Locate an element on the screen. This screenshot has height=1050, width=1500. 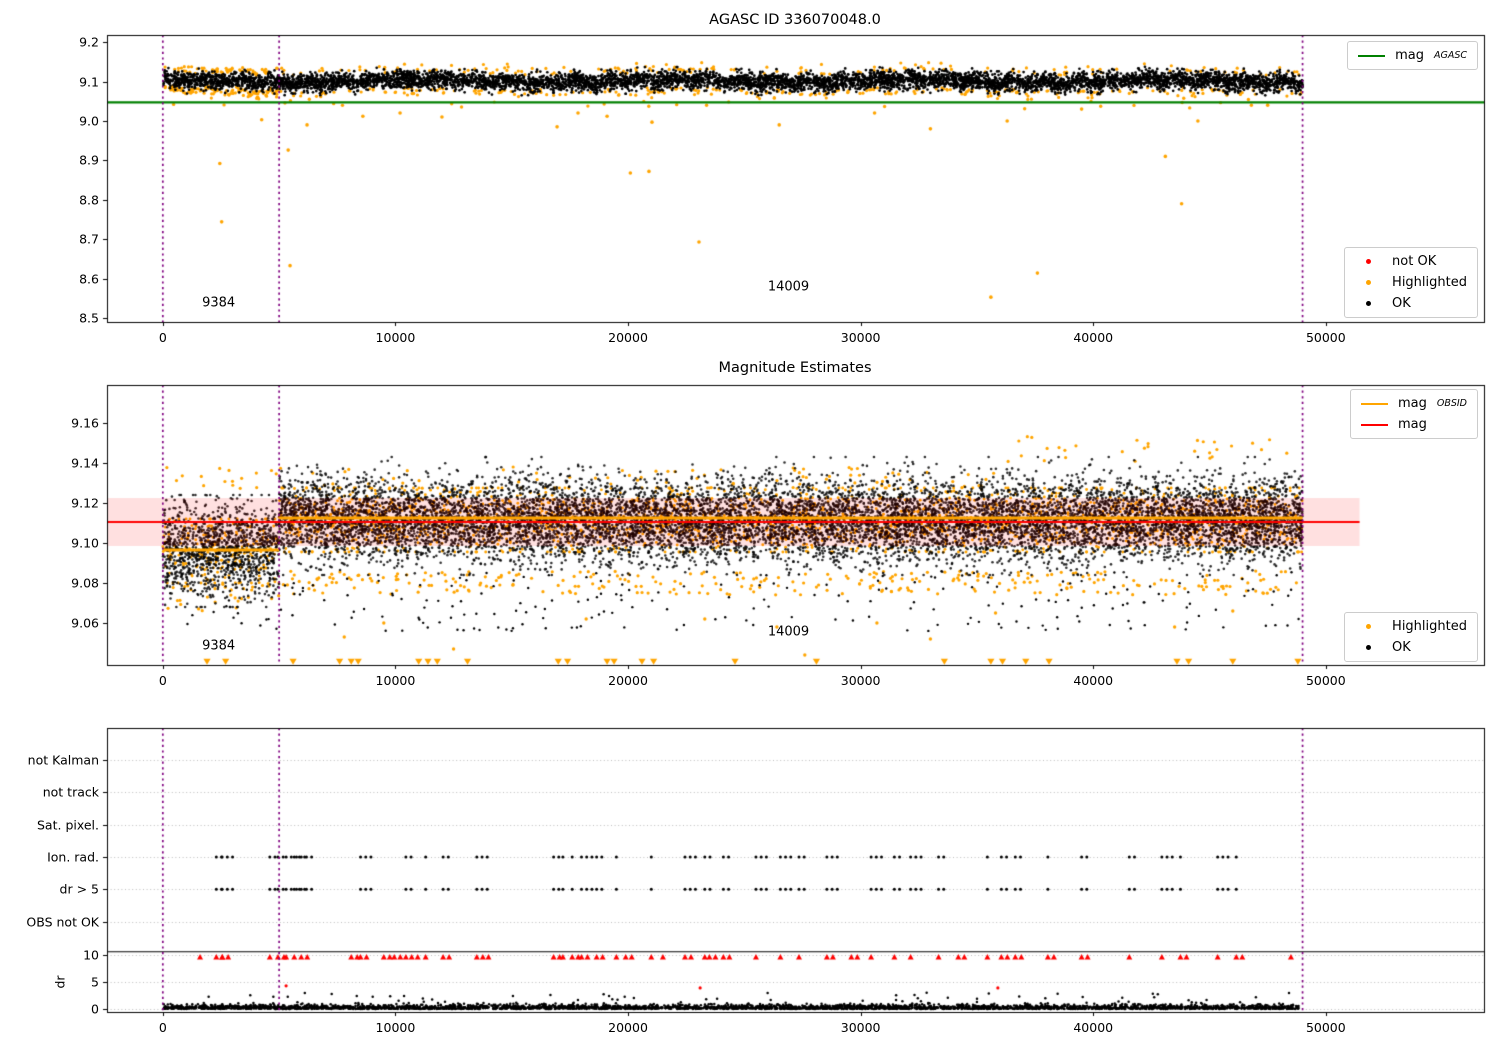
dr-tick-label: 5 is located at coordinates (95, 982).